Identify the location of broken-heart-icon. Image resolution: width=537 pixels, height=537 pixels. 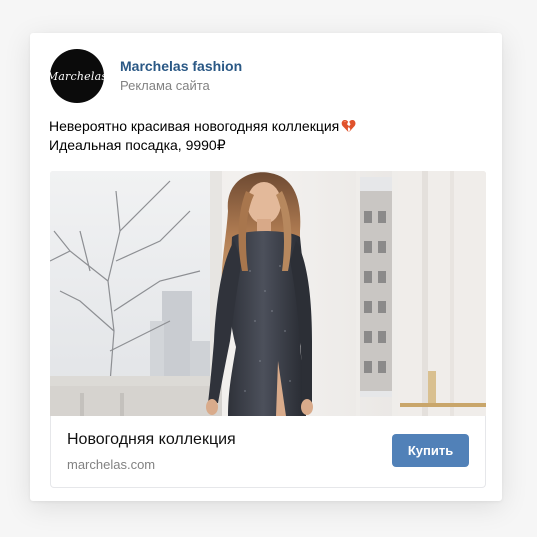
(348, 126).